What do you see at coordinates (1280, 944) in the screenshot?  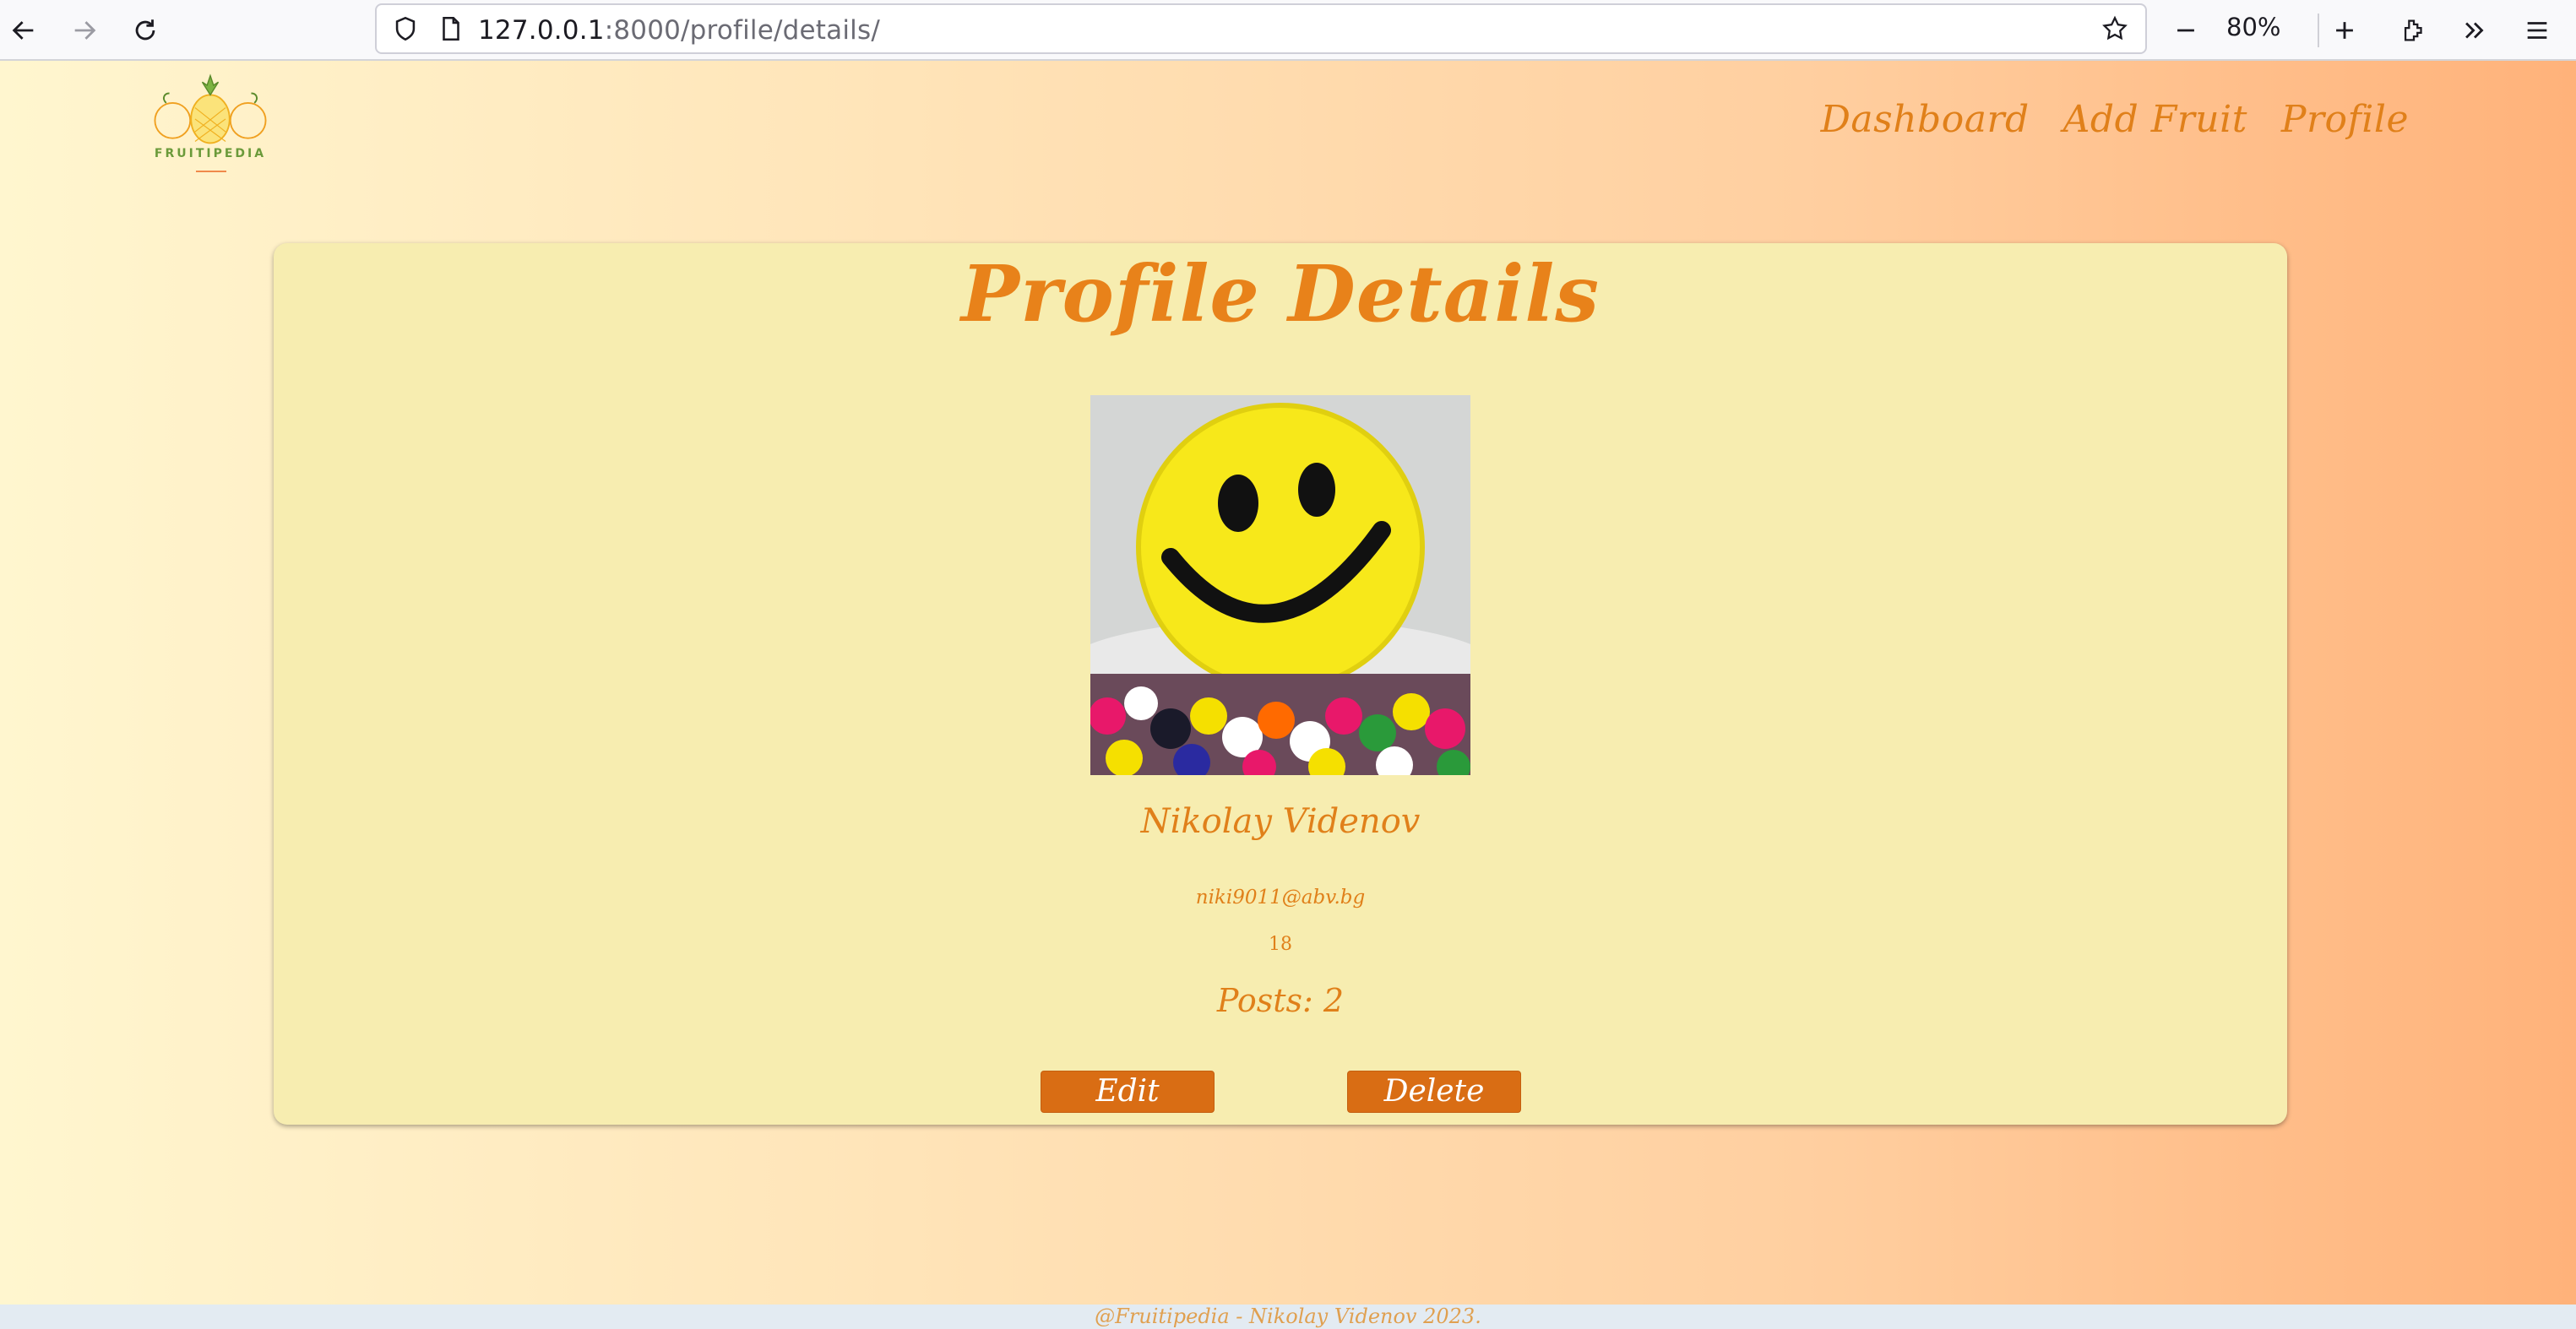 I see `profile-age: 18` at bounding box center [1280, 944].